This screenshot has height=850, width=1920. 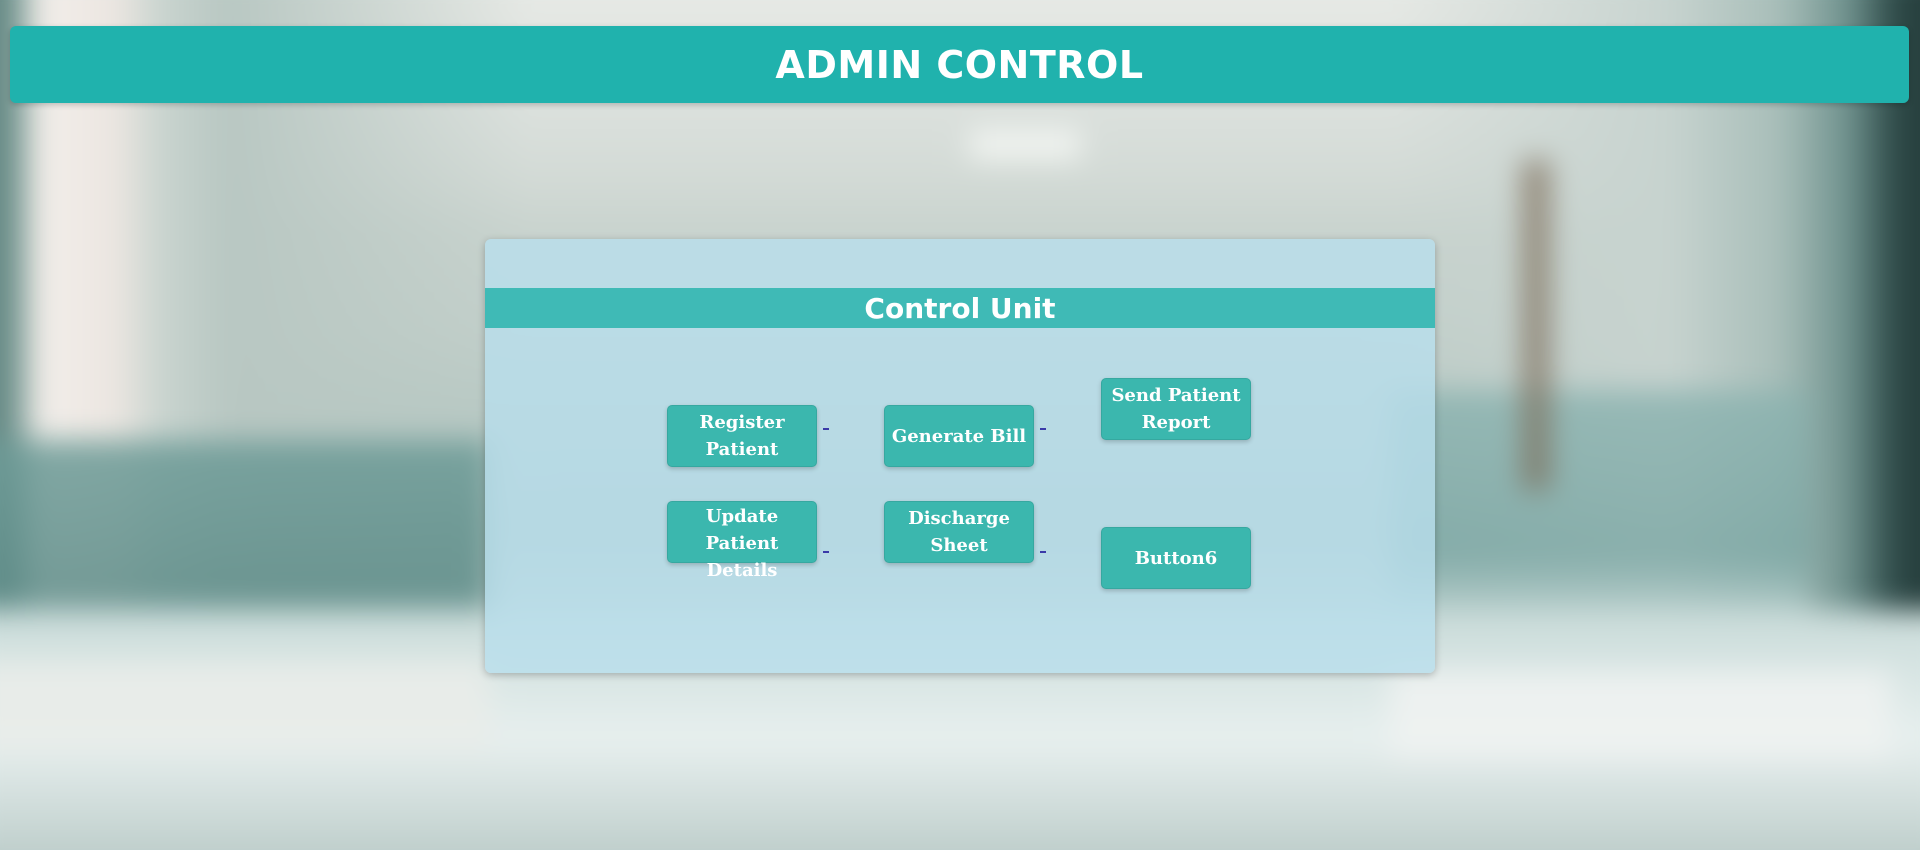 I want to click on send-patient-report-button: Send Patient Report, so click(x=1176, y=409).